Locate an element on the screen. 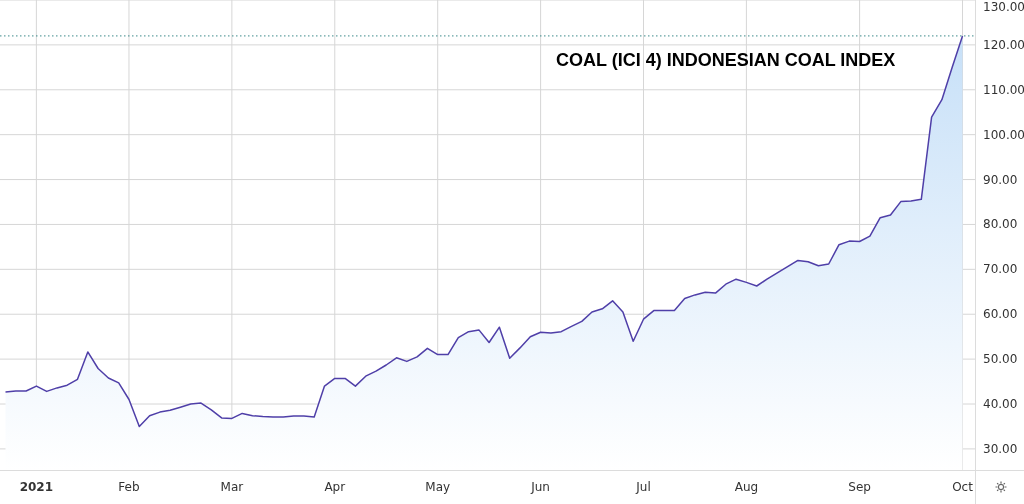 The image size is (1024, 504). axis-label: Apr is located at coordinates (335, 487).